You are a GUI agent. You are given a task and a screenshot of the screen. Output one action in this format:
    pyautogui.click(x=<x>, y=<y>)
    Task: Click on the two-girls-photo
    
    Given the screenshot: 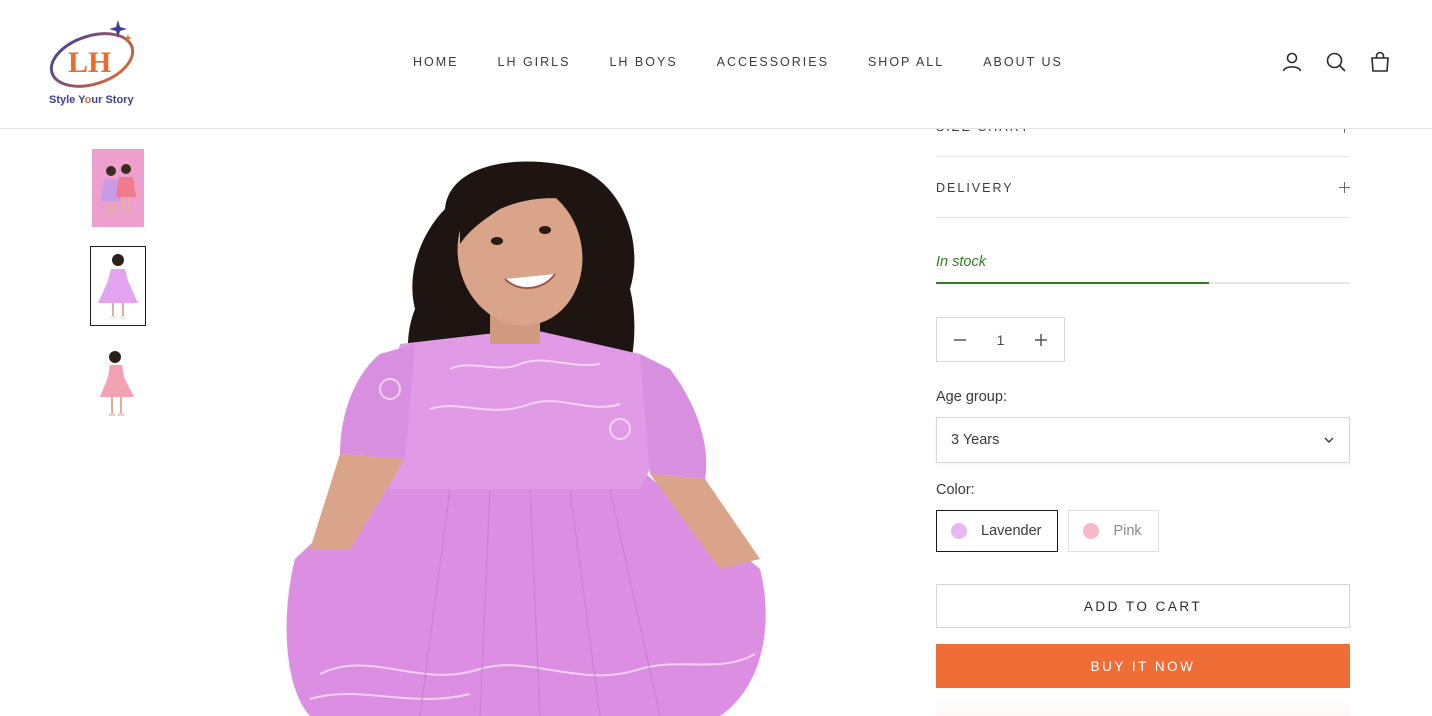 What is the action you would take?
    pyautogui.click(x=118, y=188)
    